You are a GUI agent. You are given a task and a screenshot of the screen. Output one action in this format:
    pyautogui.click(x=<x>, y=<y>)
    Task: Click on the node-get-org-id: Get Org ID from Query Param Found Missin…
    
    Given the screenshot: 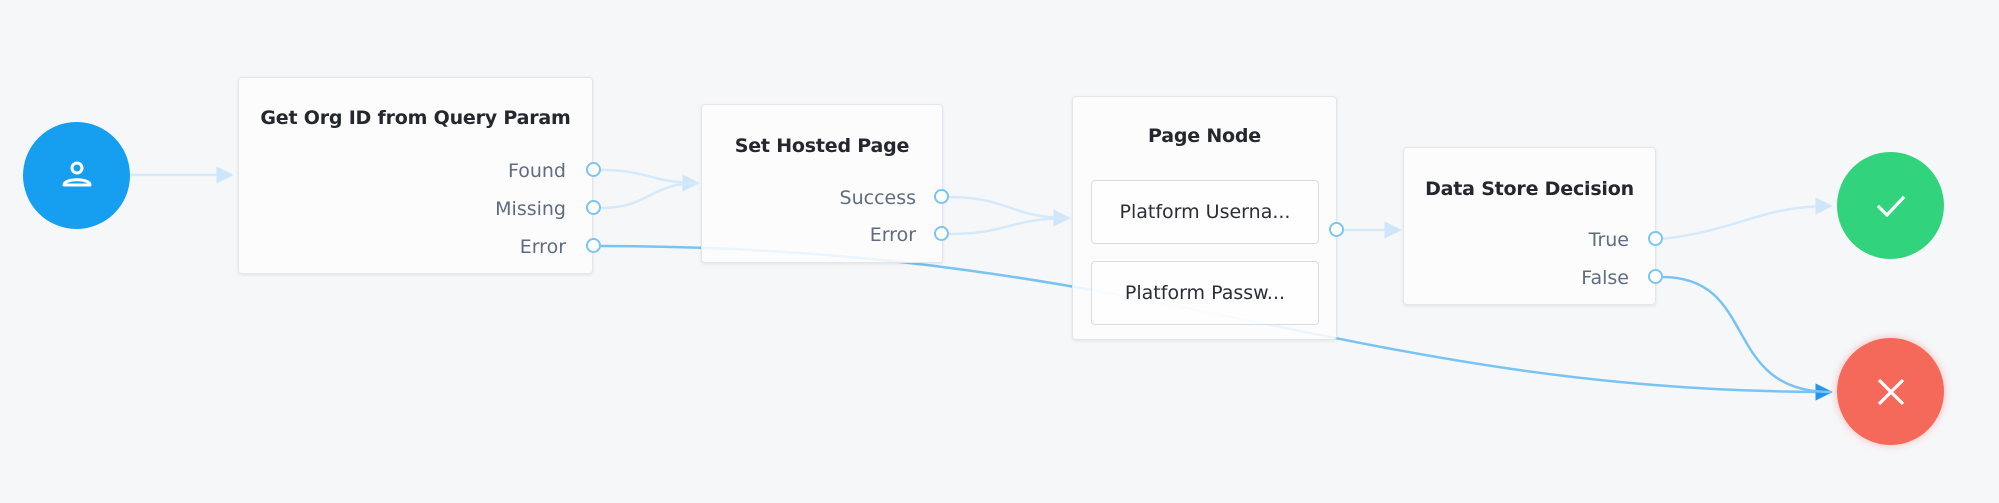 What is the action you would take?
    pyautogui.click(x=415, y=175)
    